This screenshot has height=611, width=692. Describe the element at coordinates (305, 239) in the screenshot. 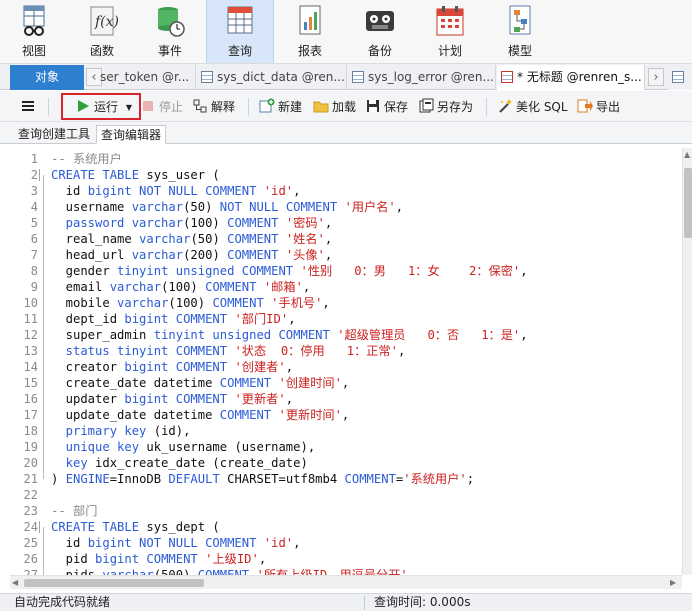

I see `code-token: '姓名'` at that location.